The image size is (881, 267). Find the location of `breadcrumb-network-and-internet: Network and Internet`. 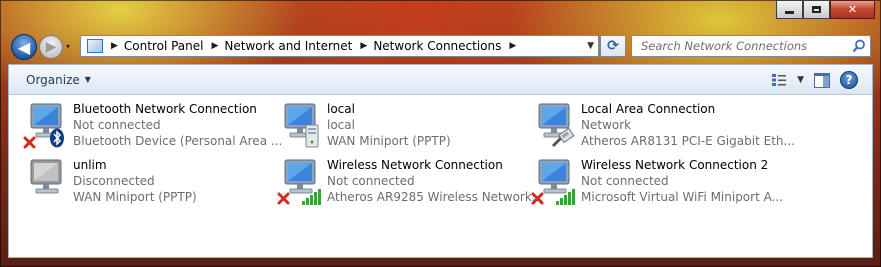

breadcrumb-network-and-internet: Network and Internet is located at coordinates (288, 46).